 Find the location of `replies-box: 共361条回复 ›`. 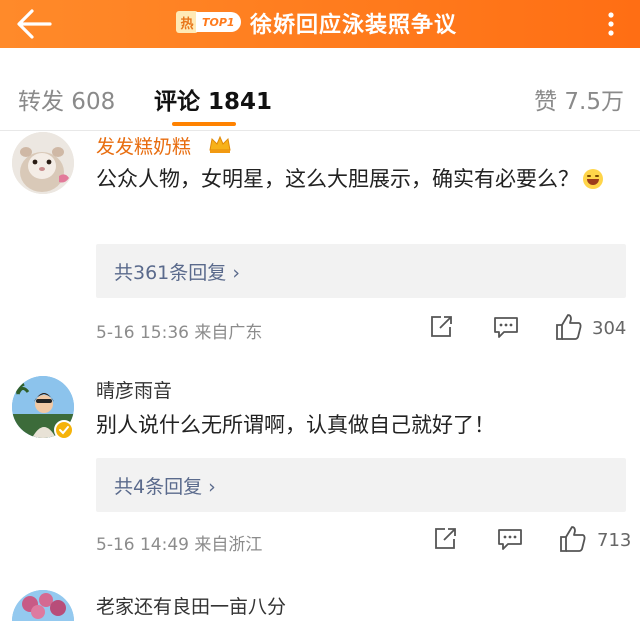

replies-box: 共361条回复 › is located at coordinates (361, 271).